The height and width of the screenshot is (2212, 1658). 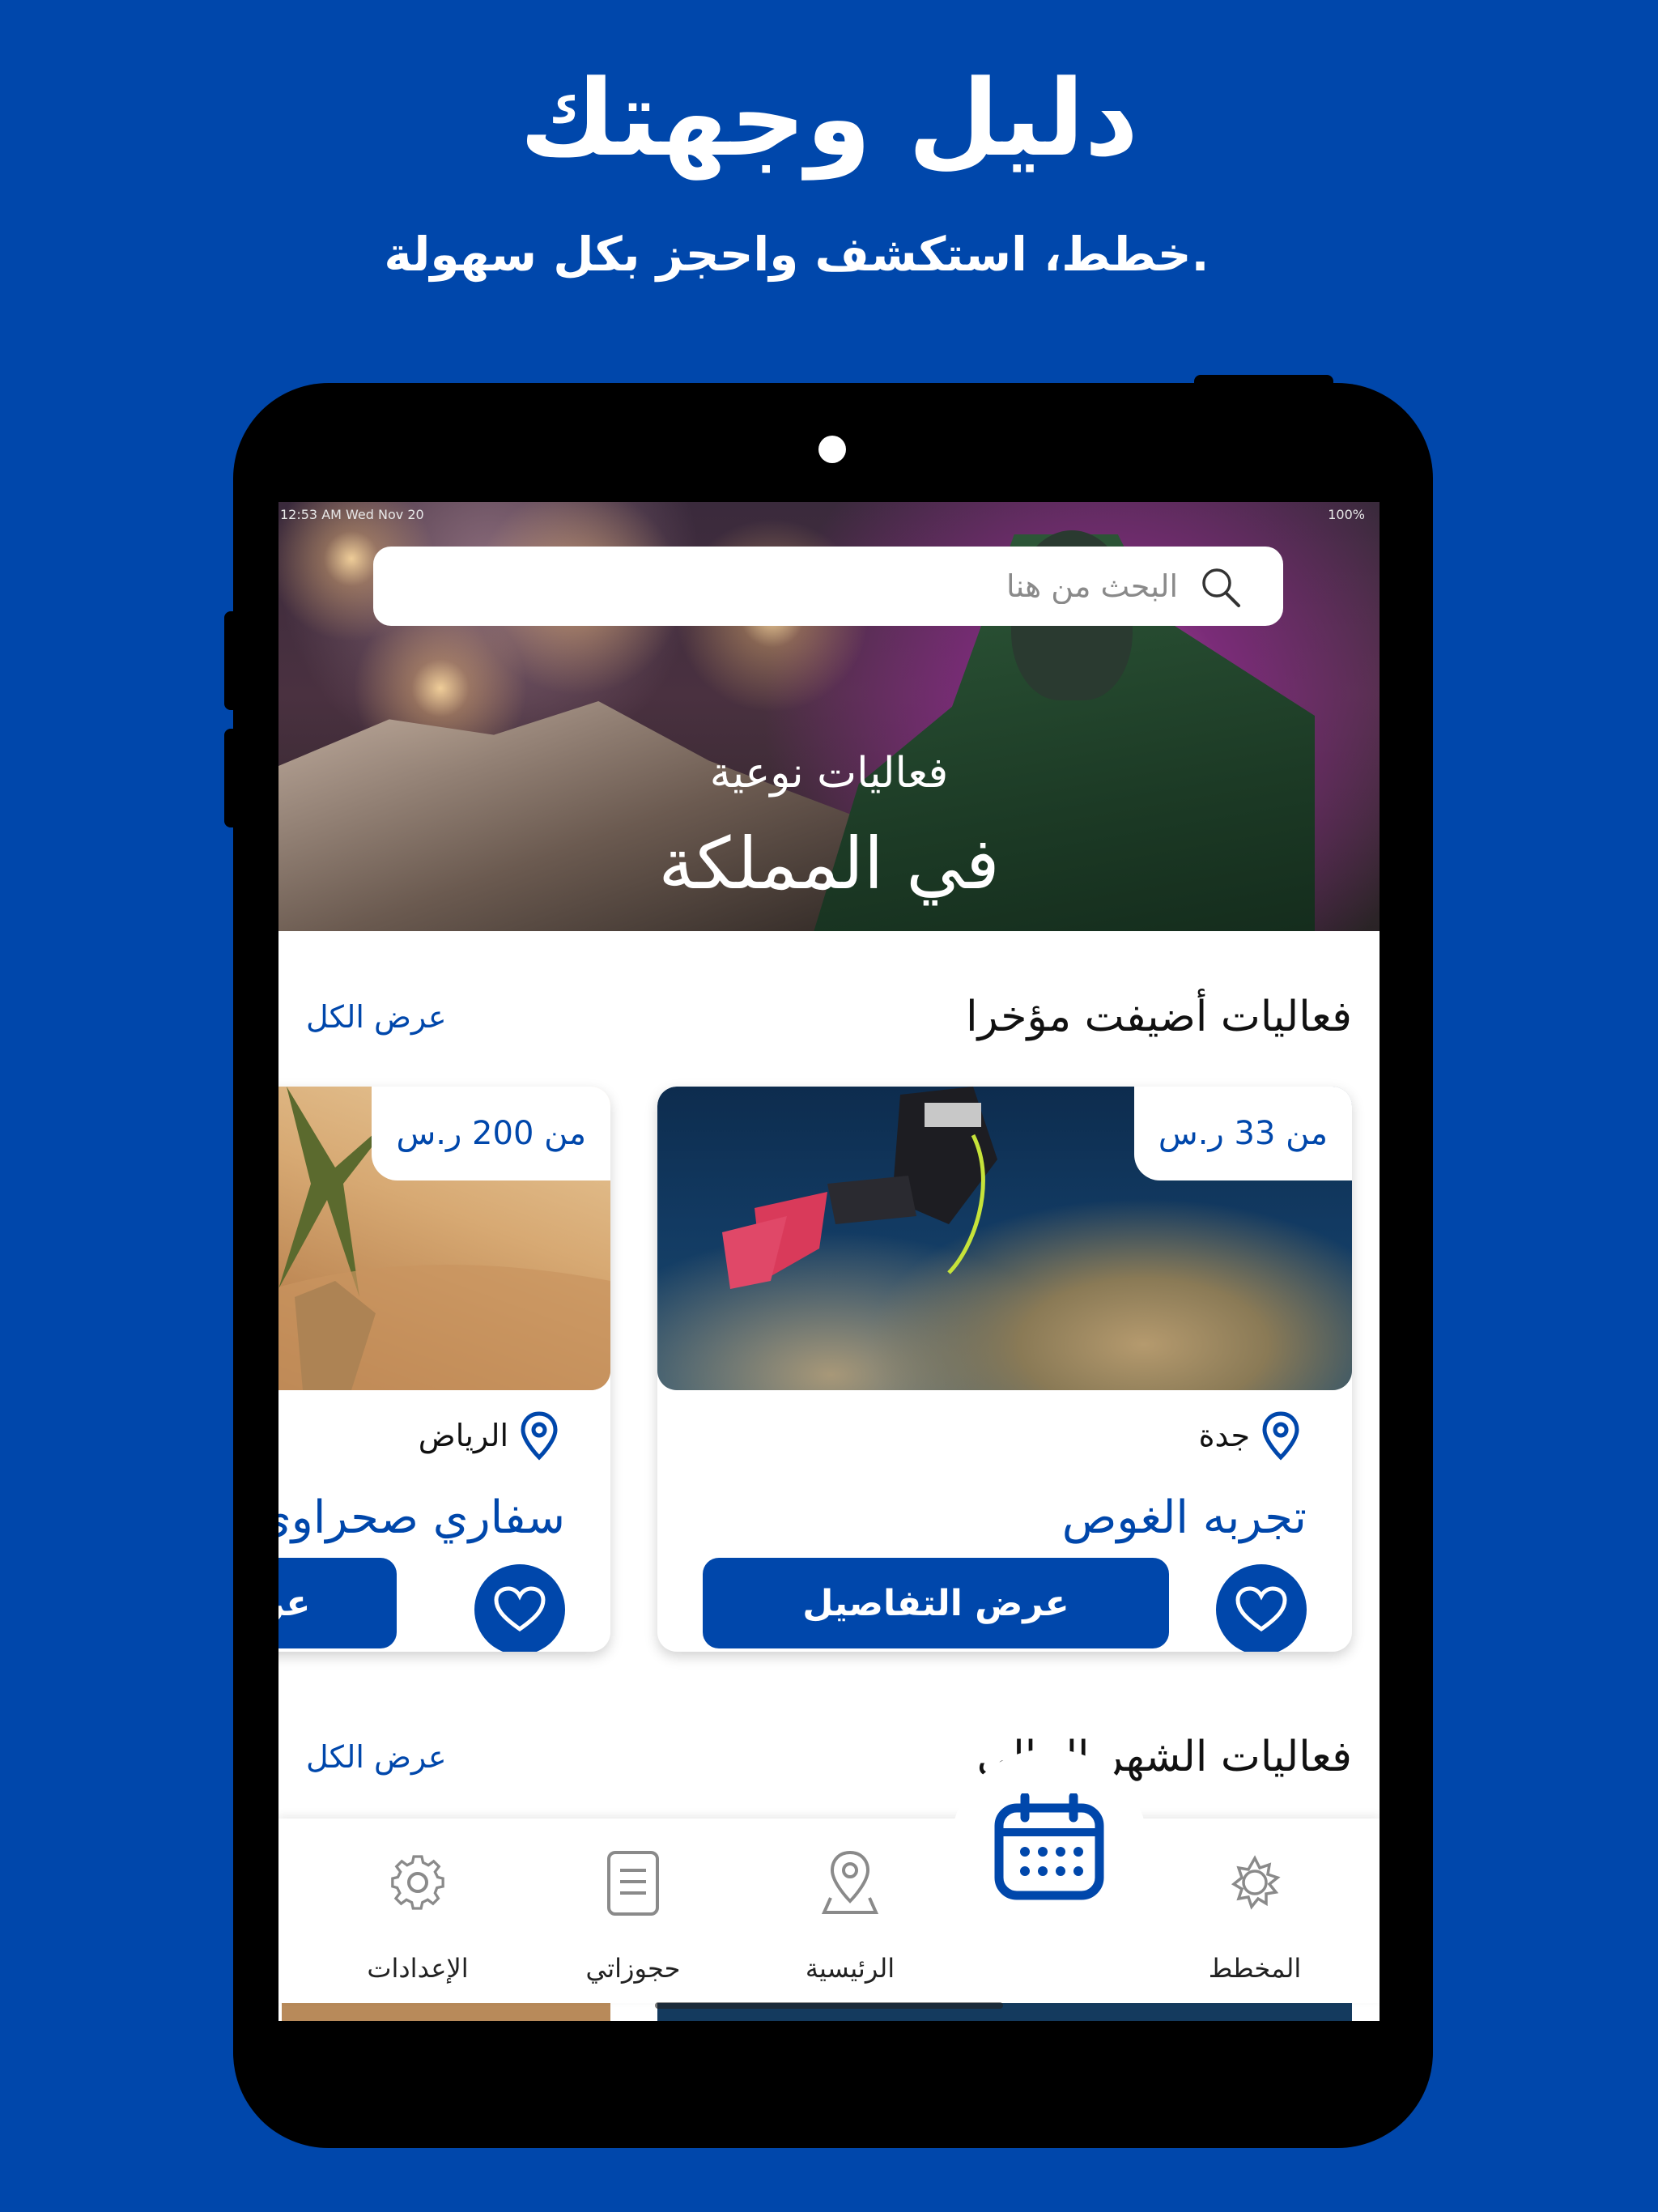 What do you see at coordinates (1159, 1017) in the screenshot?
I see `section-recent-title: فعاليات أضيفت مؤخرا` at bounding box center [1159, 1017].